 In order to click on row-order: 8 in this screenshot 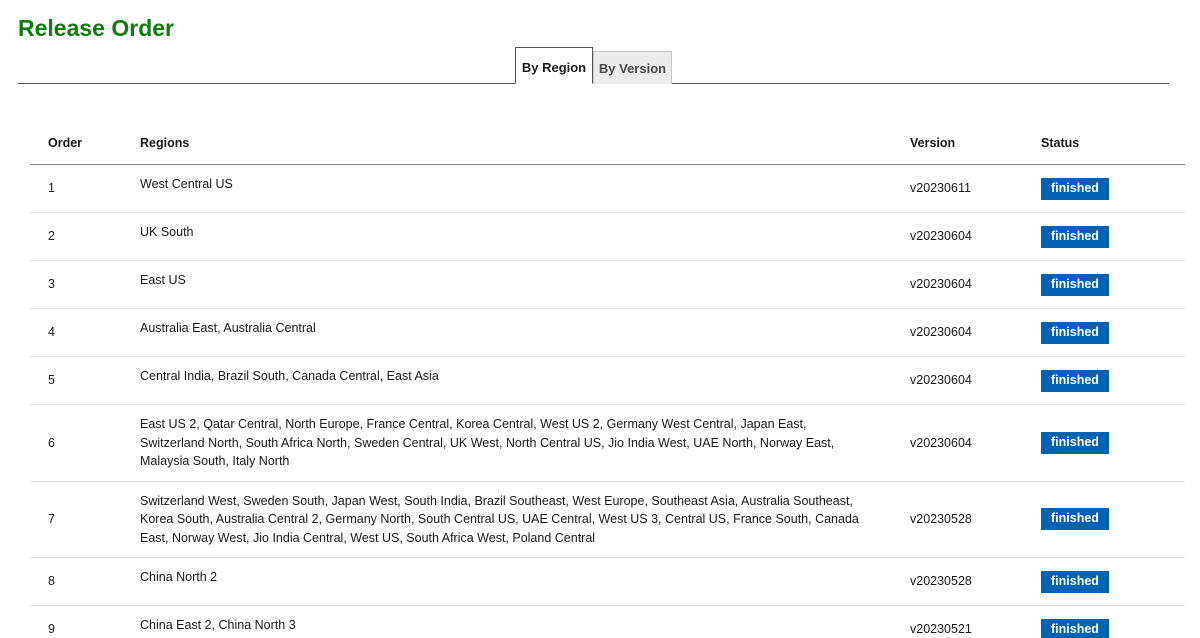, I will do `click(76, 581)`.